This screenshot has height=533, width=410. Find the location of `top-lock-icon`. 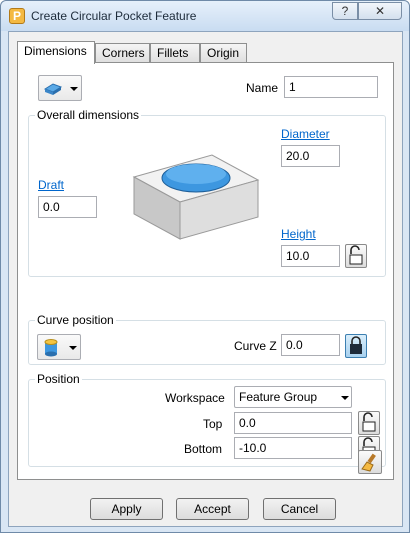

top-lock-icon is located at coordinates (369, 423).